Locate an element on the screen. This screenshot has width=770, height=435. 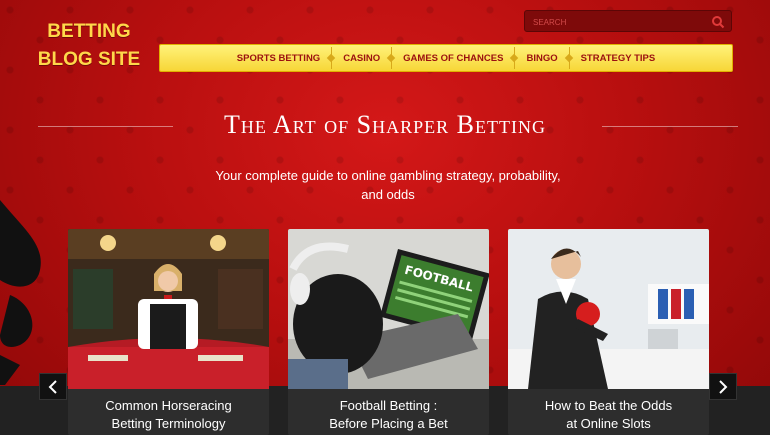
search-icon is located at coordinates (718, 21).